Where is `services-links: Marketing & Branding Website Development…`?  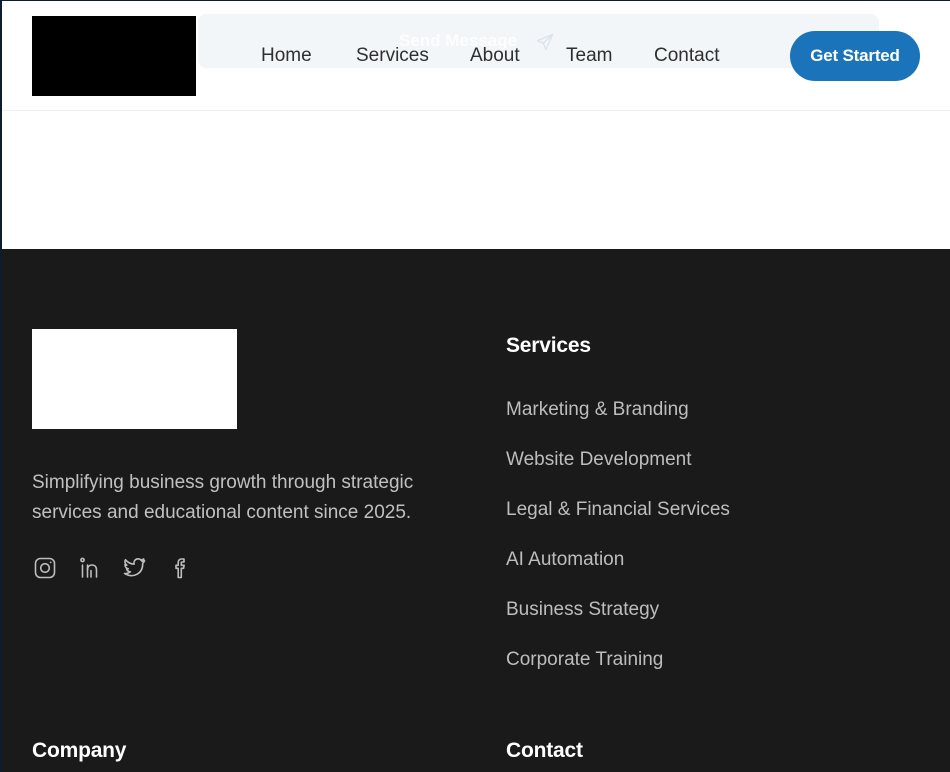 services-links: Marketing & Branding Website Development… is located at coordinates (618, 548).